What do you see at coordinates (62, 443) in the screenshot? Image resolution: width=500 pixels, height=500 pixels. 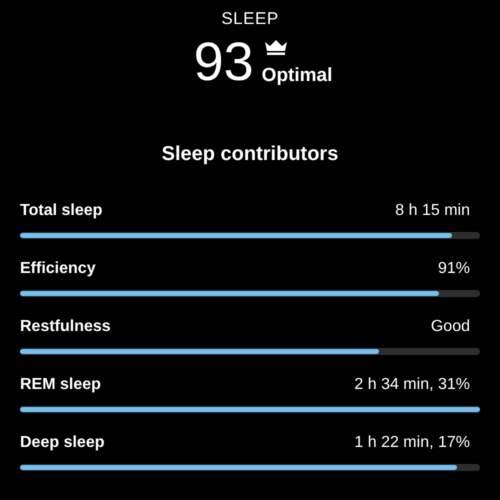 I see `contributor-name: Deep sleep` at bounding box center [62, 443].